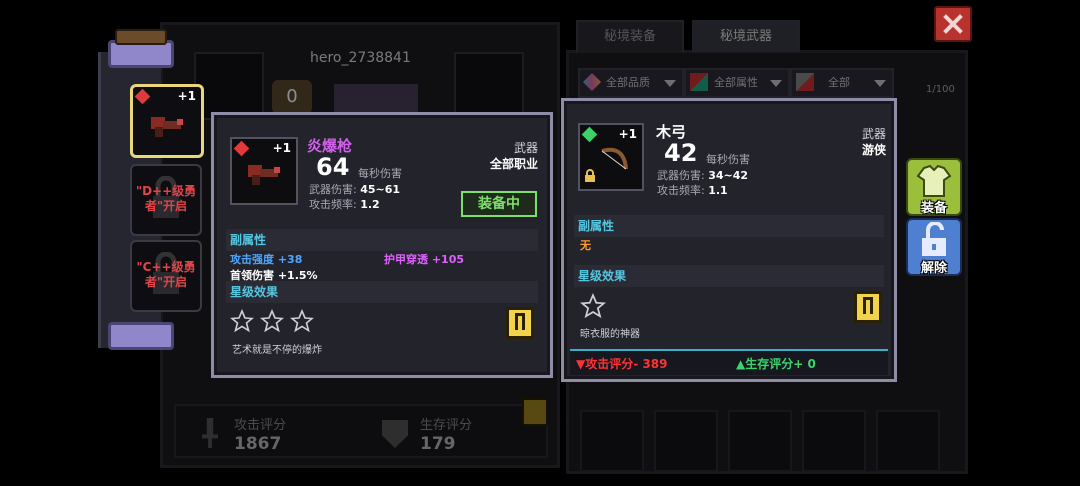 Image resolution: width=1080 pixels, height=486 pixels. What do you see at coordinates (614, 158) in the screenshot?
I see `wooden-bow-icon` at bounding box center [614, 158].